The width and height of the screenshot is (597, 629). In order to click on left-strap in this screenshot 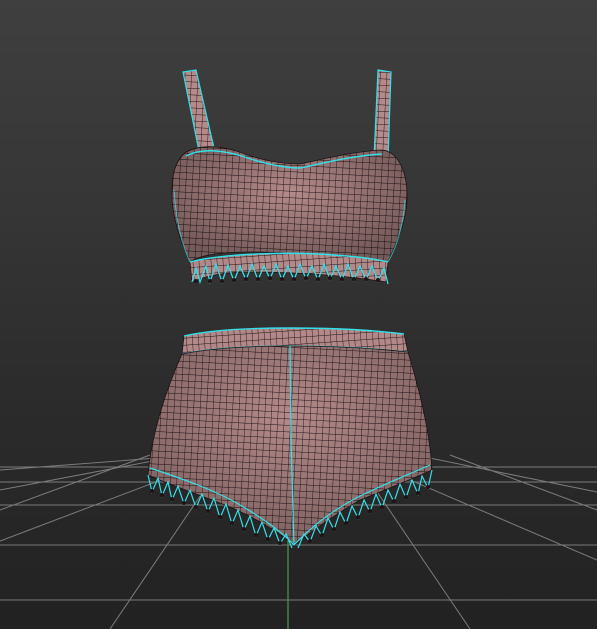, I will do `click(198, 113)`.